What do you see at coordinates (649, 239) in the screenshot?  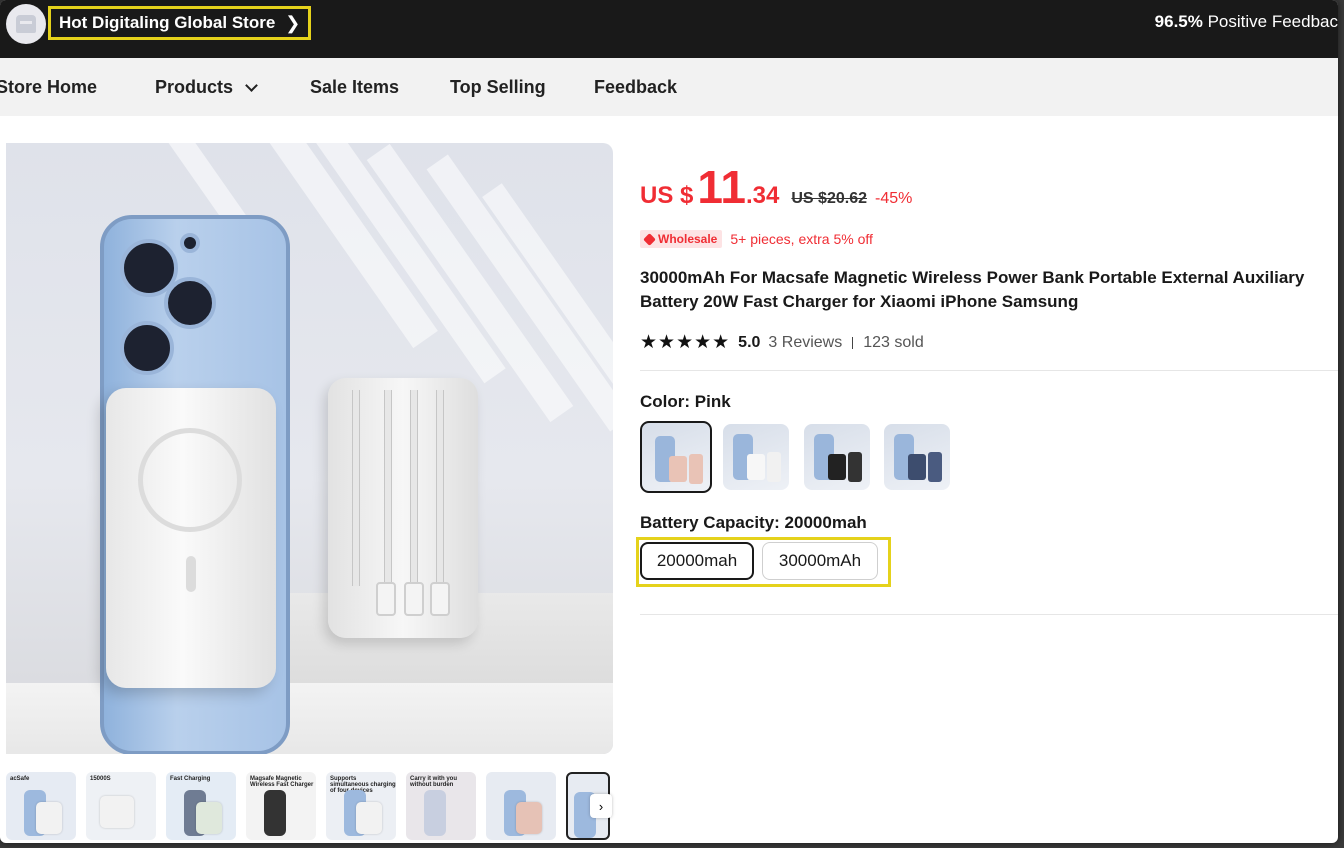 I see `tag-icon` at bounding box center [649, 239].